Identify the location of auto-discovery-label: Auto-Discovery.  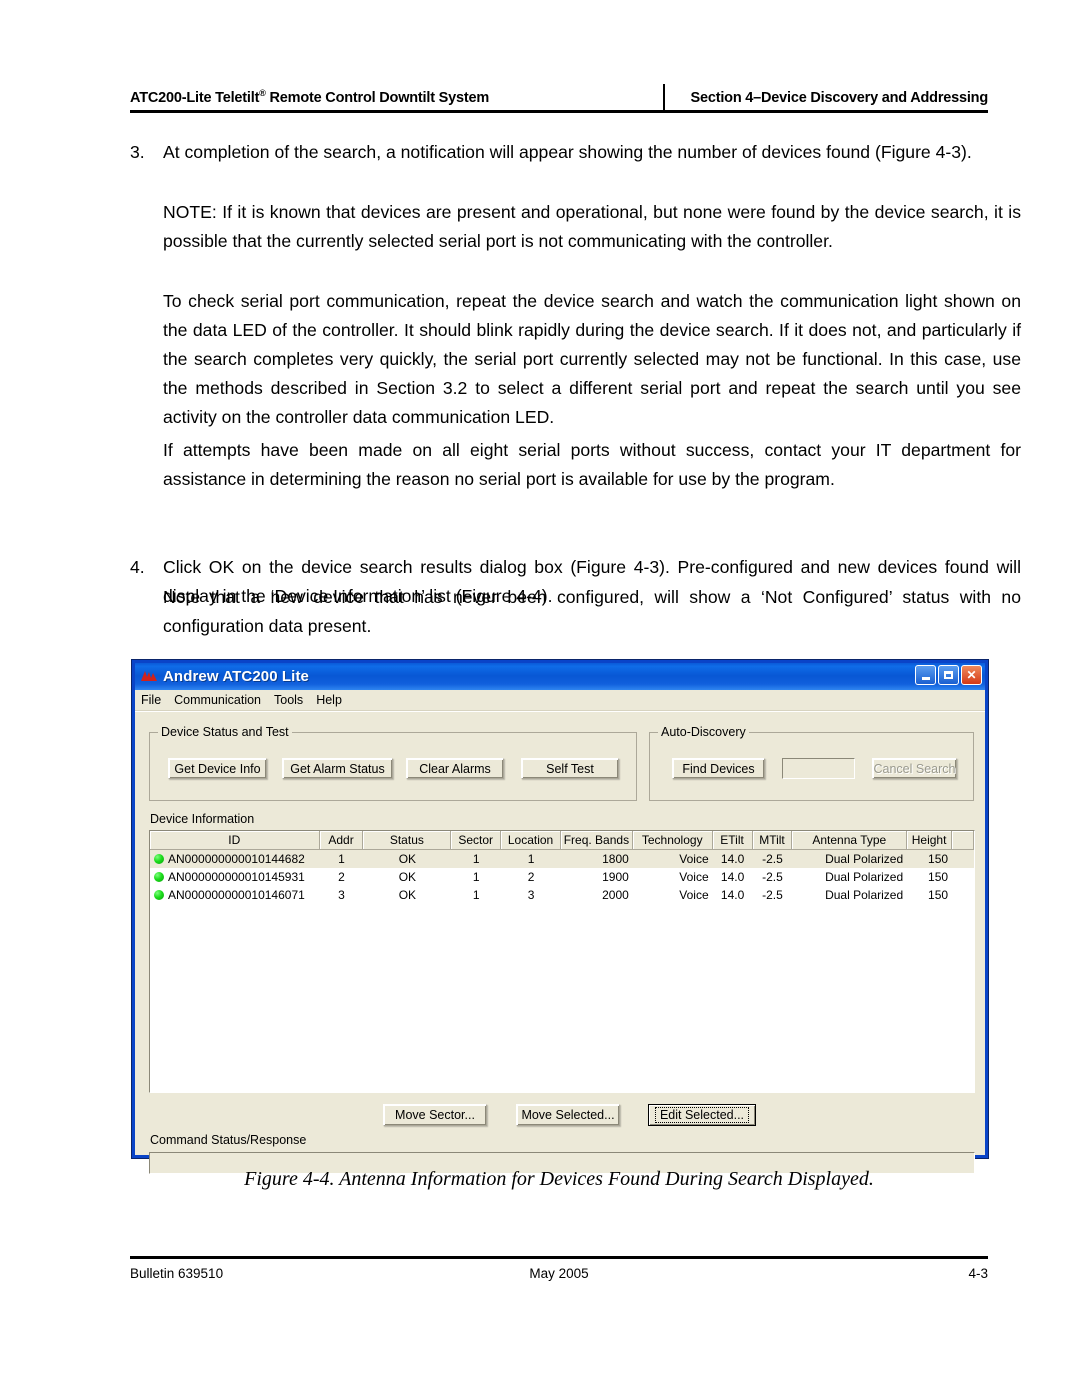
(703, 732).